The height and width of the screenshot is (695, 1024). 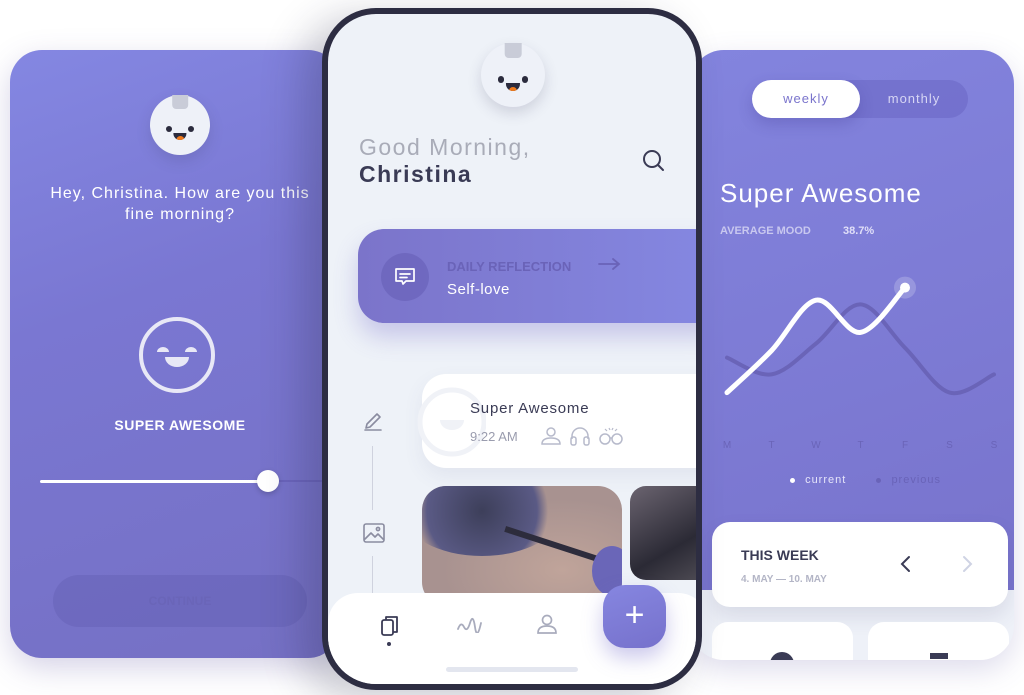 I want to click on week-title: THIS WEEK, so click(x=780, y=555).